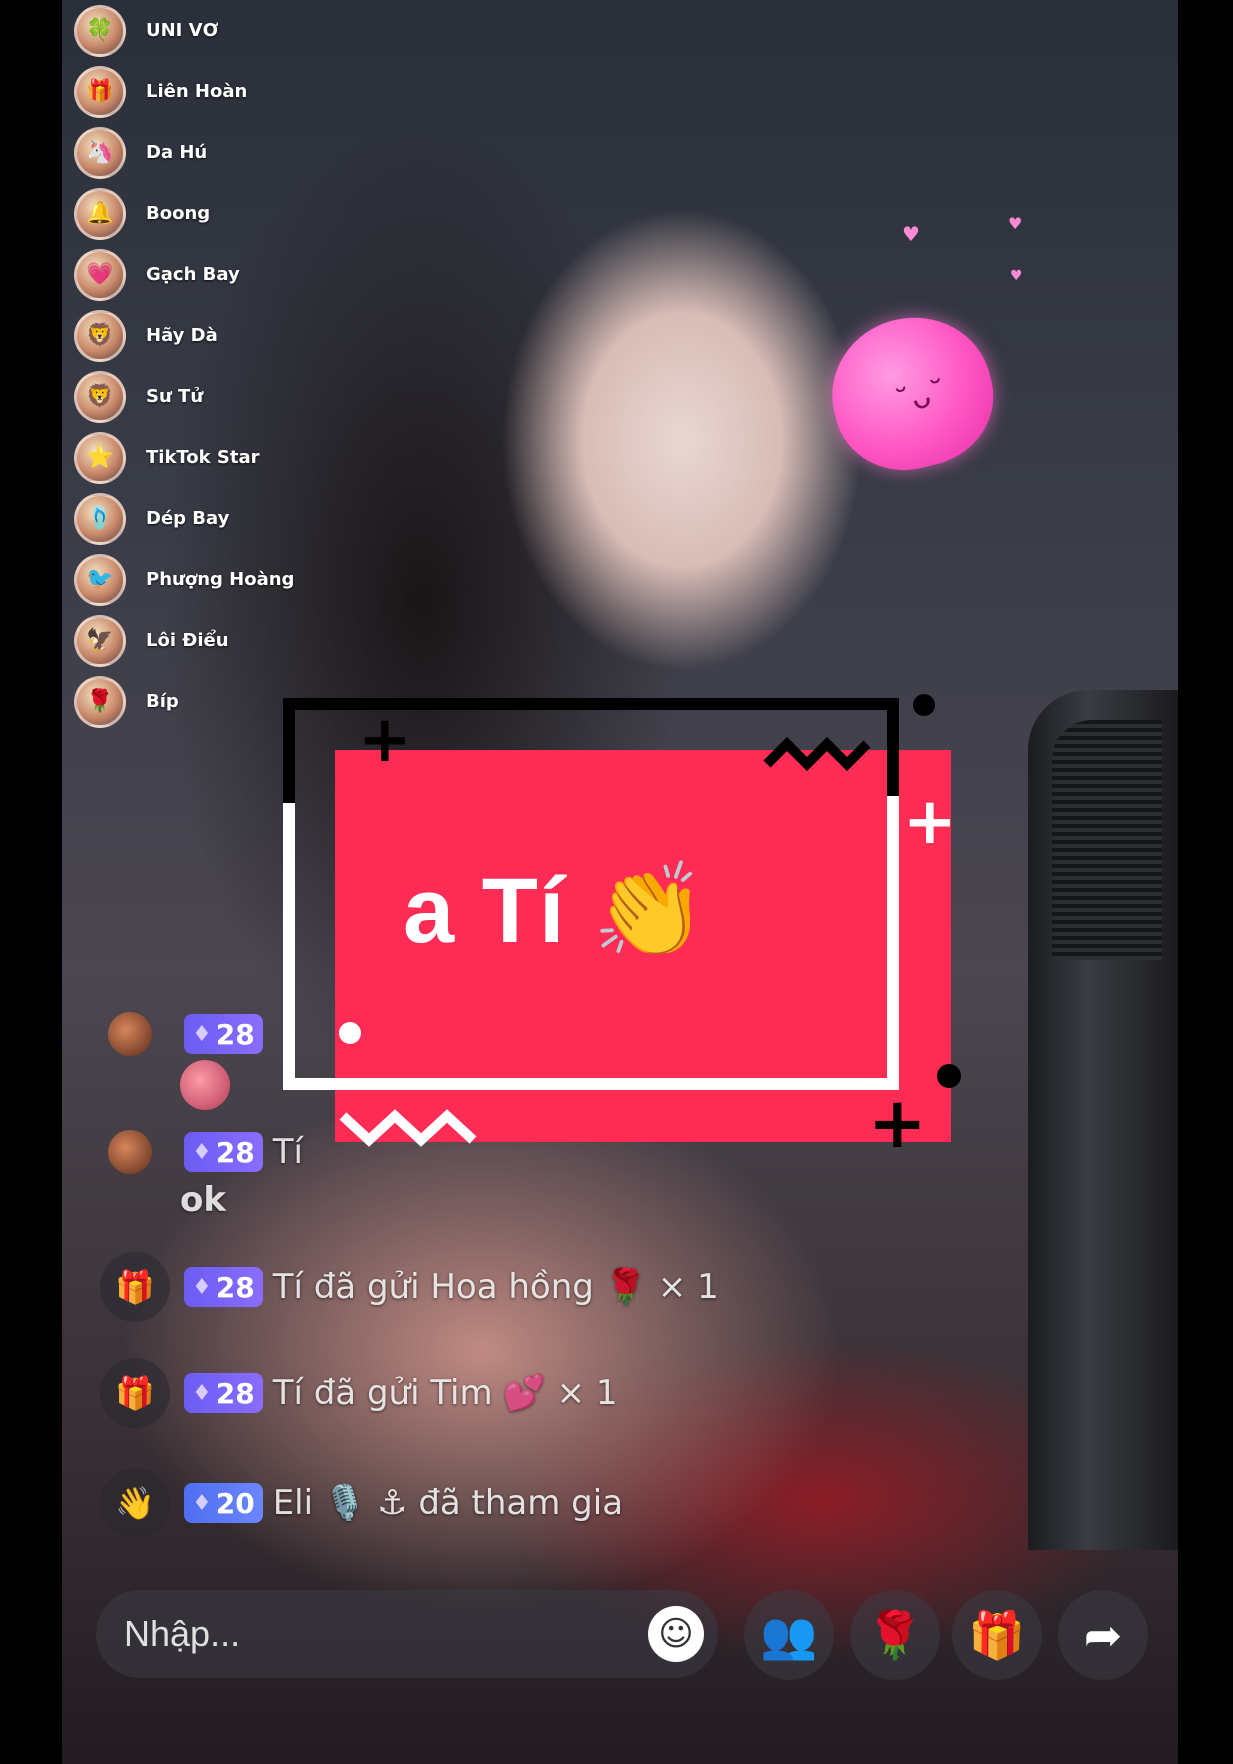 The image size is (1233, 1764). I want to click on gift-name: Phượng Hoàng, so click(220, 579).